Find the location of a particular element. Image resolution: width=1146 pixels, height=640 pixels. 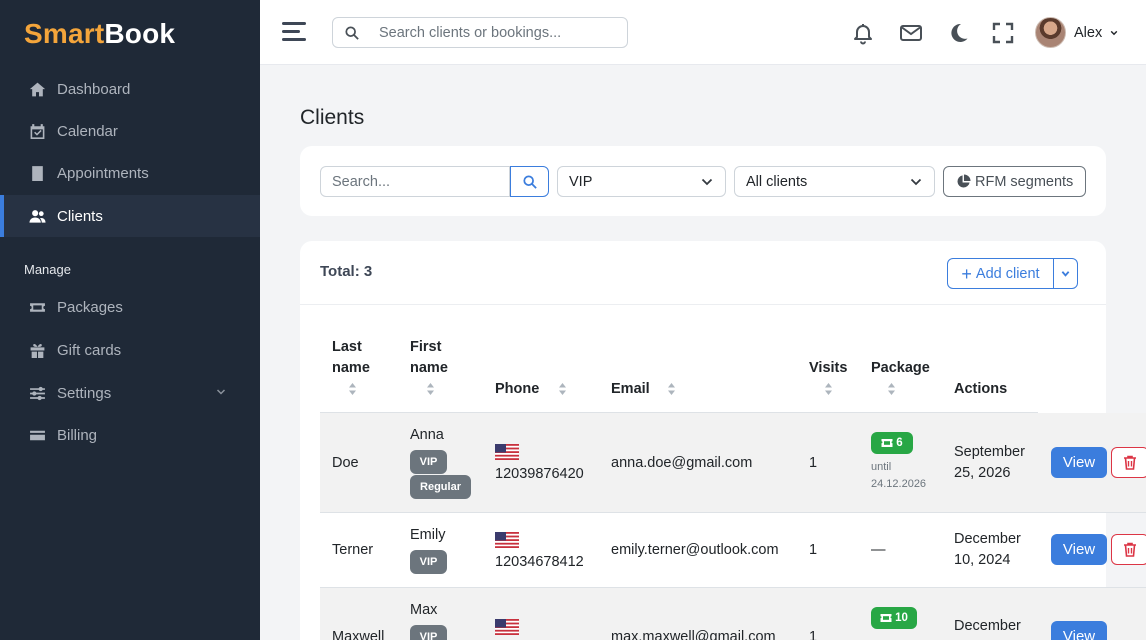

filter-card: Search... VIP All clients RFM segments is located at coordinates (703, 181).